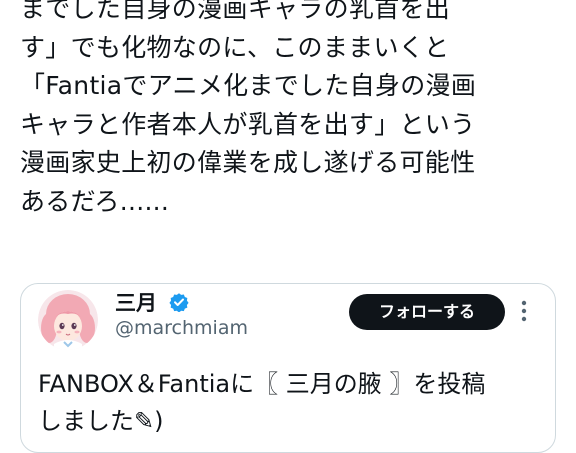  Describe the element at coordinates (248, 85) in the screenshot. I see `post-text-line: 「Fantiaでアニメ化までした自身の漫画` at that location.